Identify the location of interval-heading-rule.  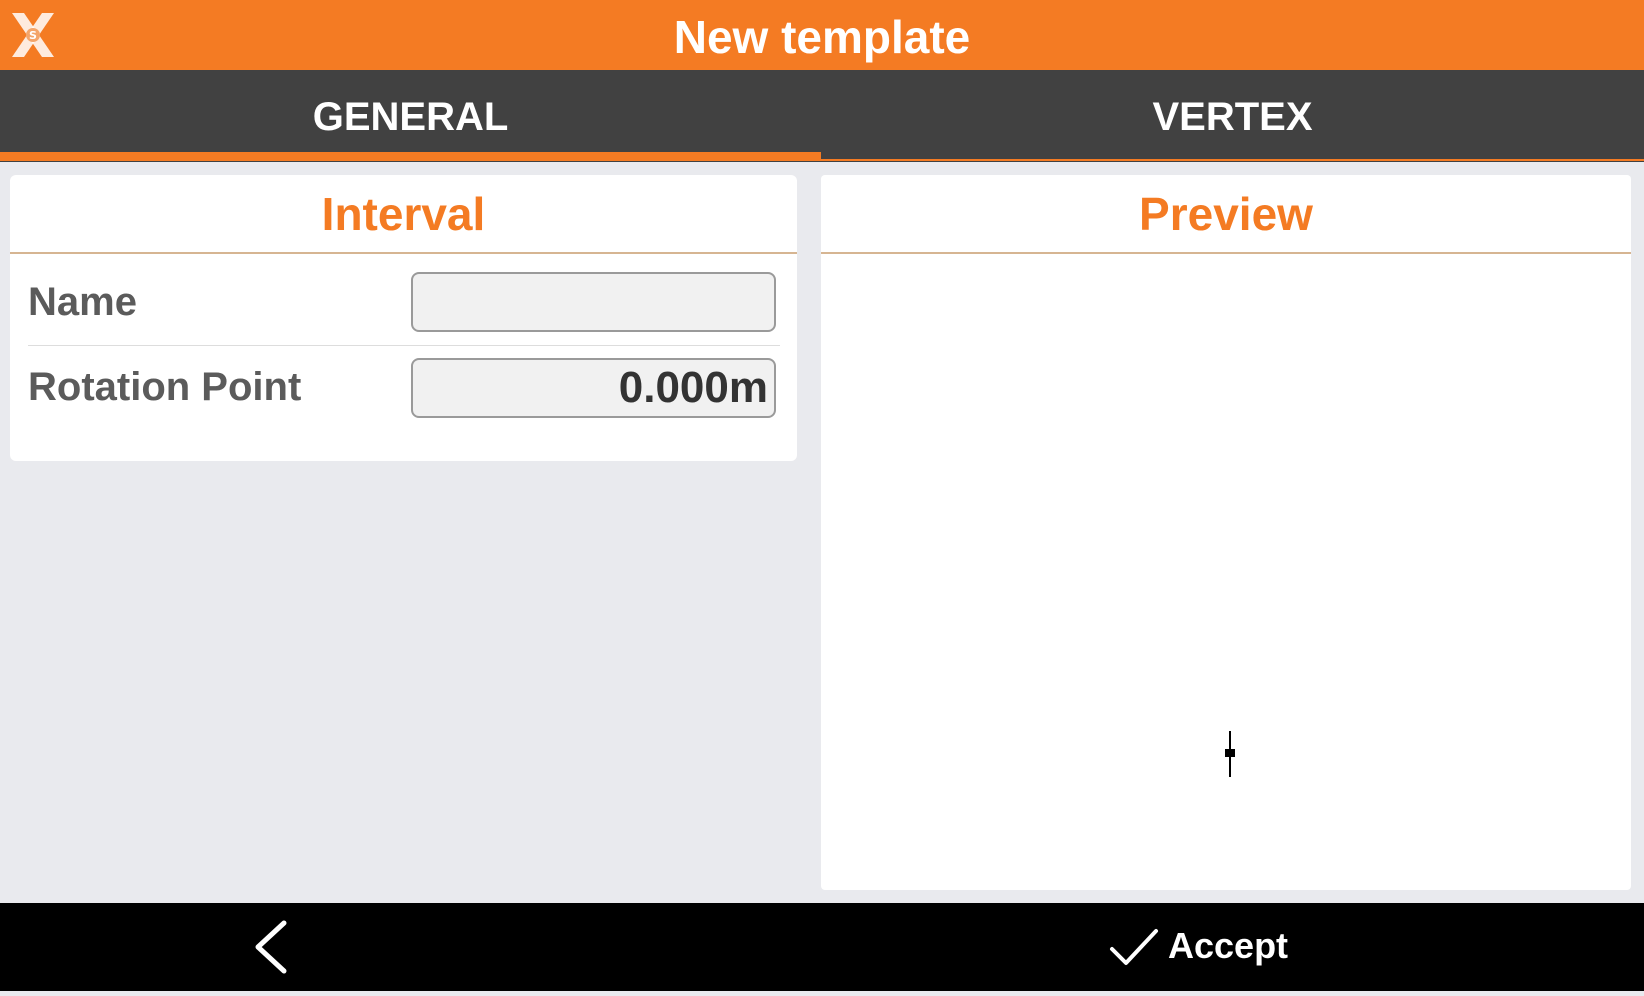
(403, 253).